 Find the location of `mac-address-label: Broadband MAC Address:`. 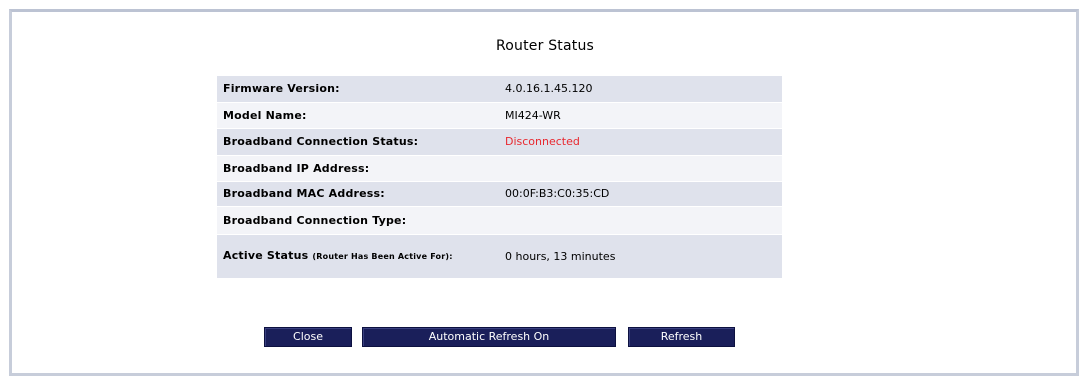

mac-address-label: Broadband MAC Address: is located at coordinates (358, 194).